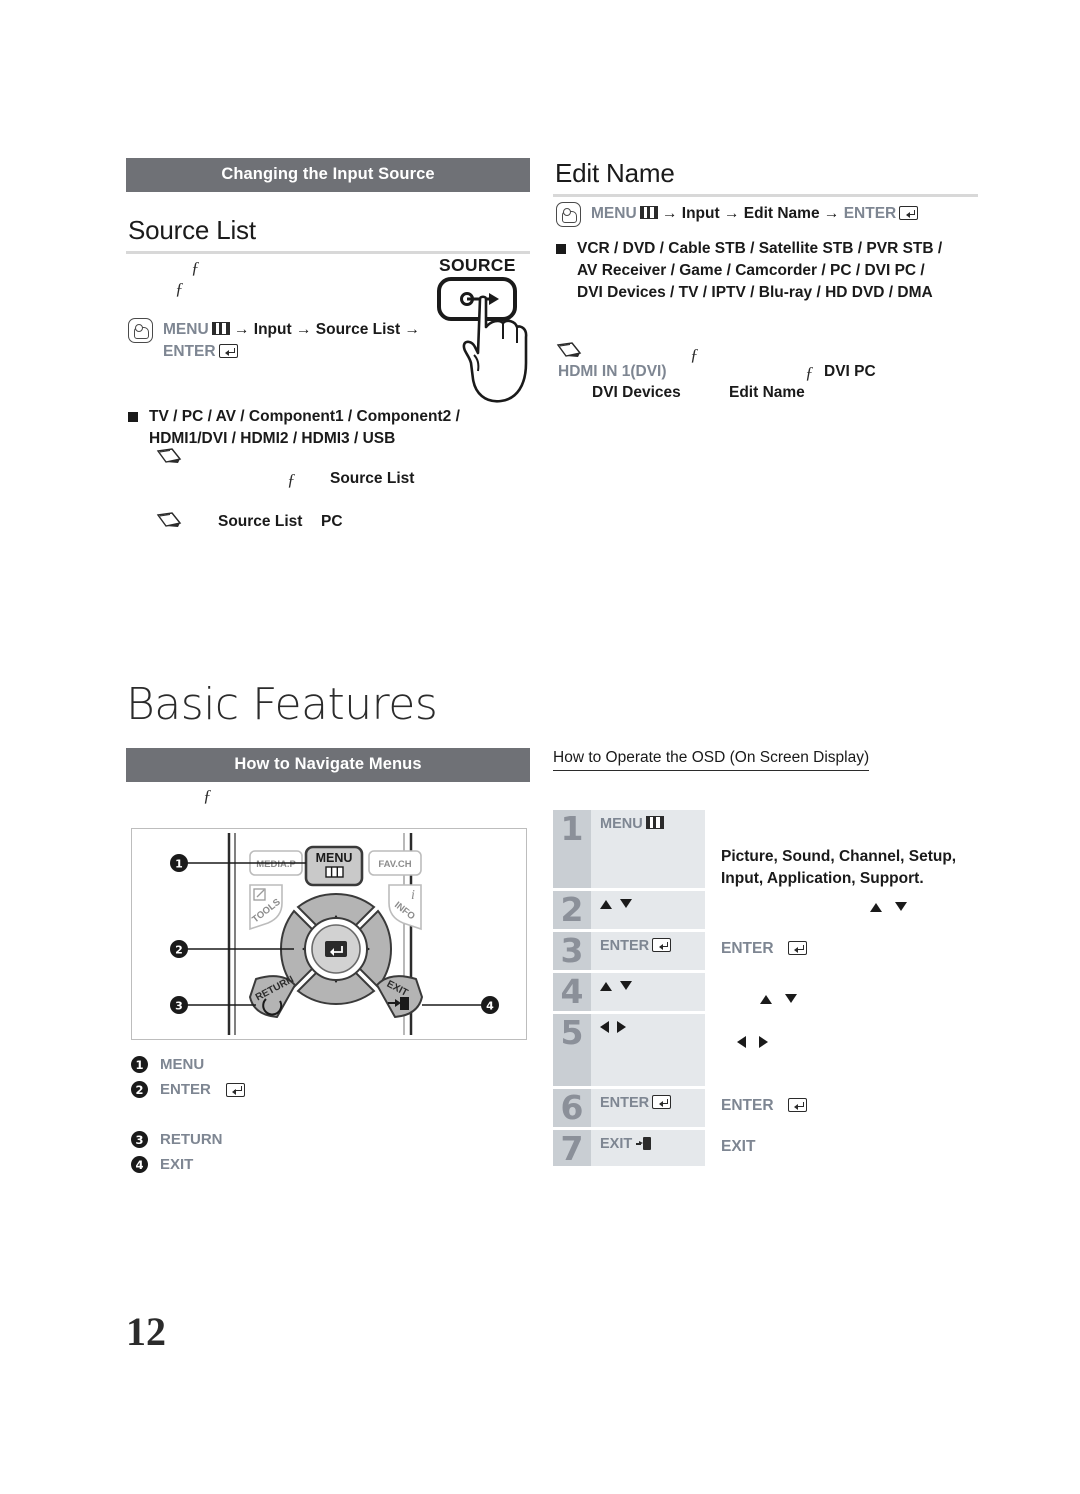  I want to click on osd-row-6: 6 ENTER ENTER, so click(765, 1108).